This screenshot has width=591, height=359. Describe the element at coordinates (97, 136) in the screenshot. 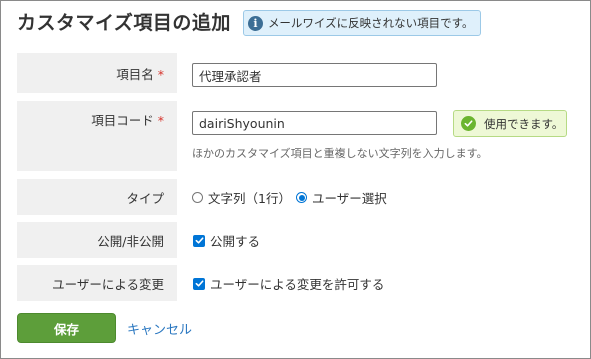

I see `item-code-label: 項目コード *` at that location.